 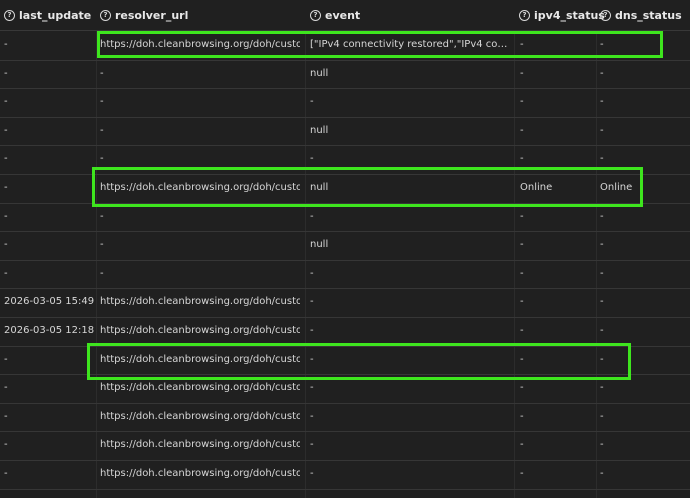 I want to click on cell-ipv4-status: Online, so click(x=555, y=188).